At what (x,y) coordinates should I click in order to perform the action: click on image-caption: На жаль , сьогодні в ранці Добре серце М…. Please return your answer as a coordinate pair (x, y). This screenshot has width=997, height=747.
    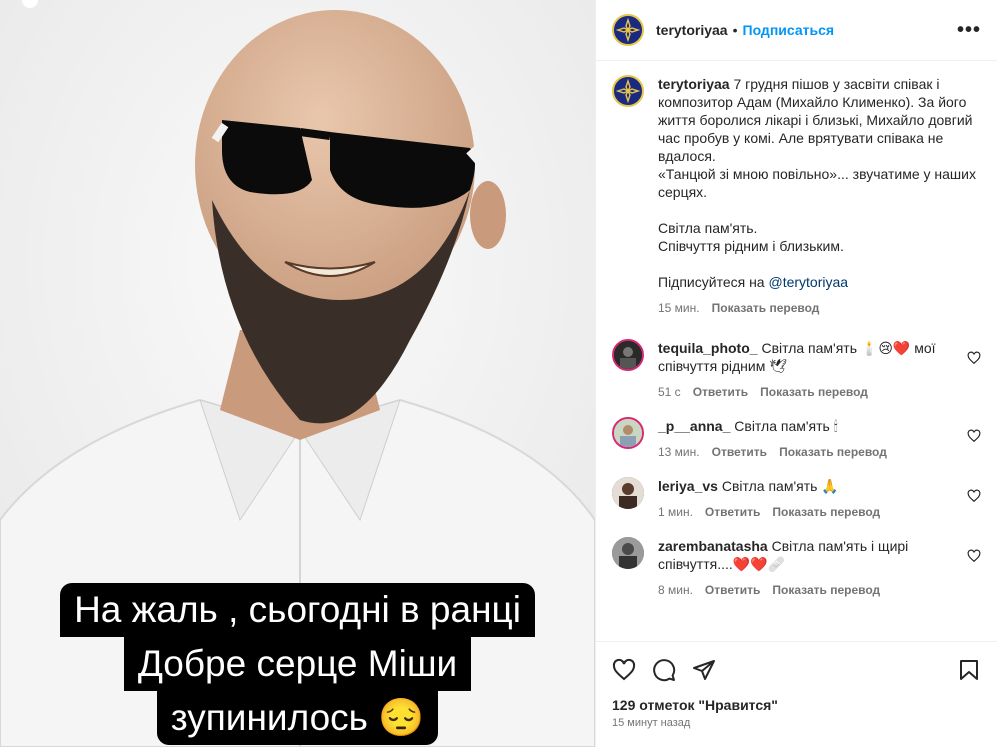
    Looking at the image, I should click on (297, 664).